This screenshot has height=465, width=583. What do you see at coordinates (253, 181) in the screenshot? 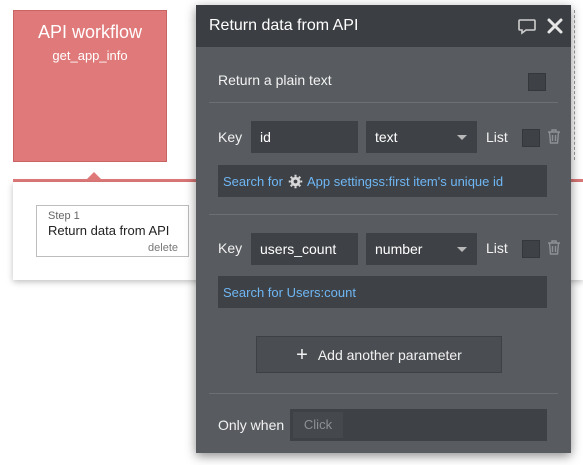
I see `expression-search-prefix: Search for` at bounding box center [253, 181].